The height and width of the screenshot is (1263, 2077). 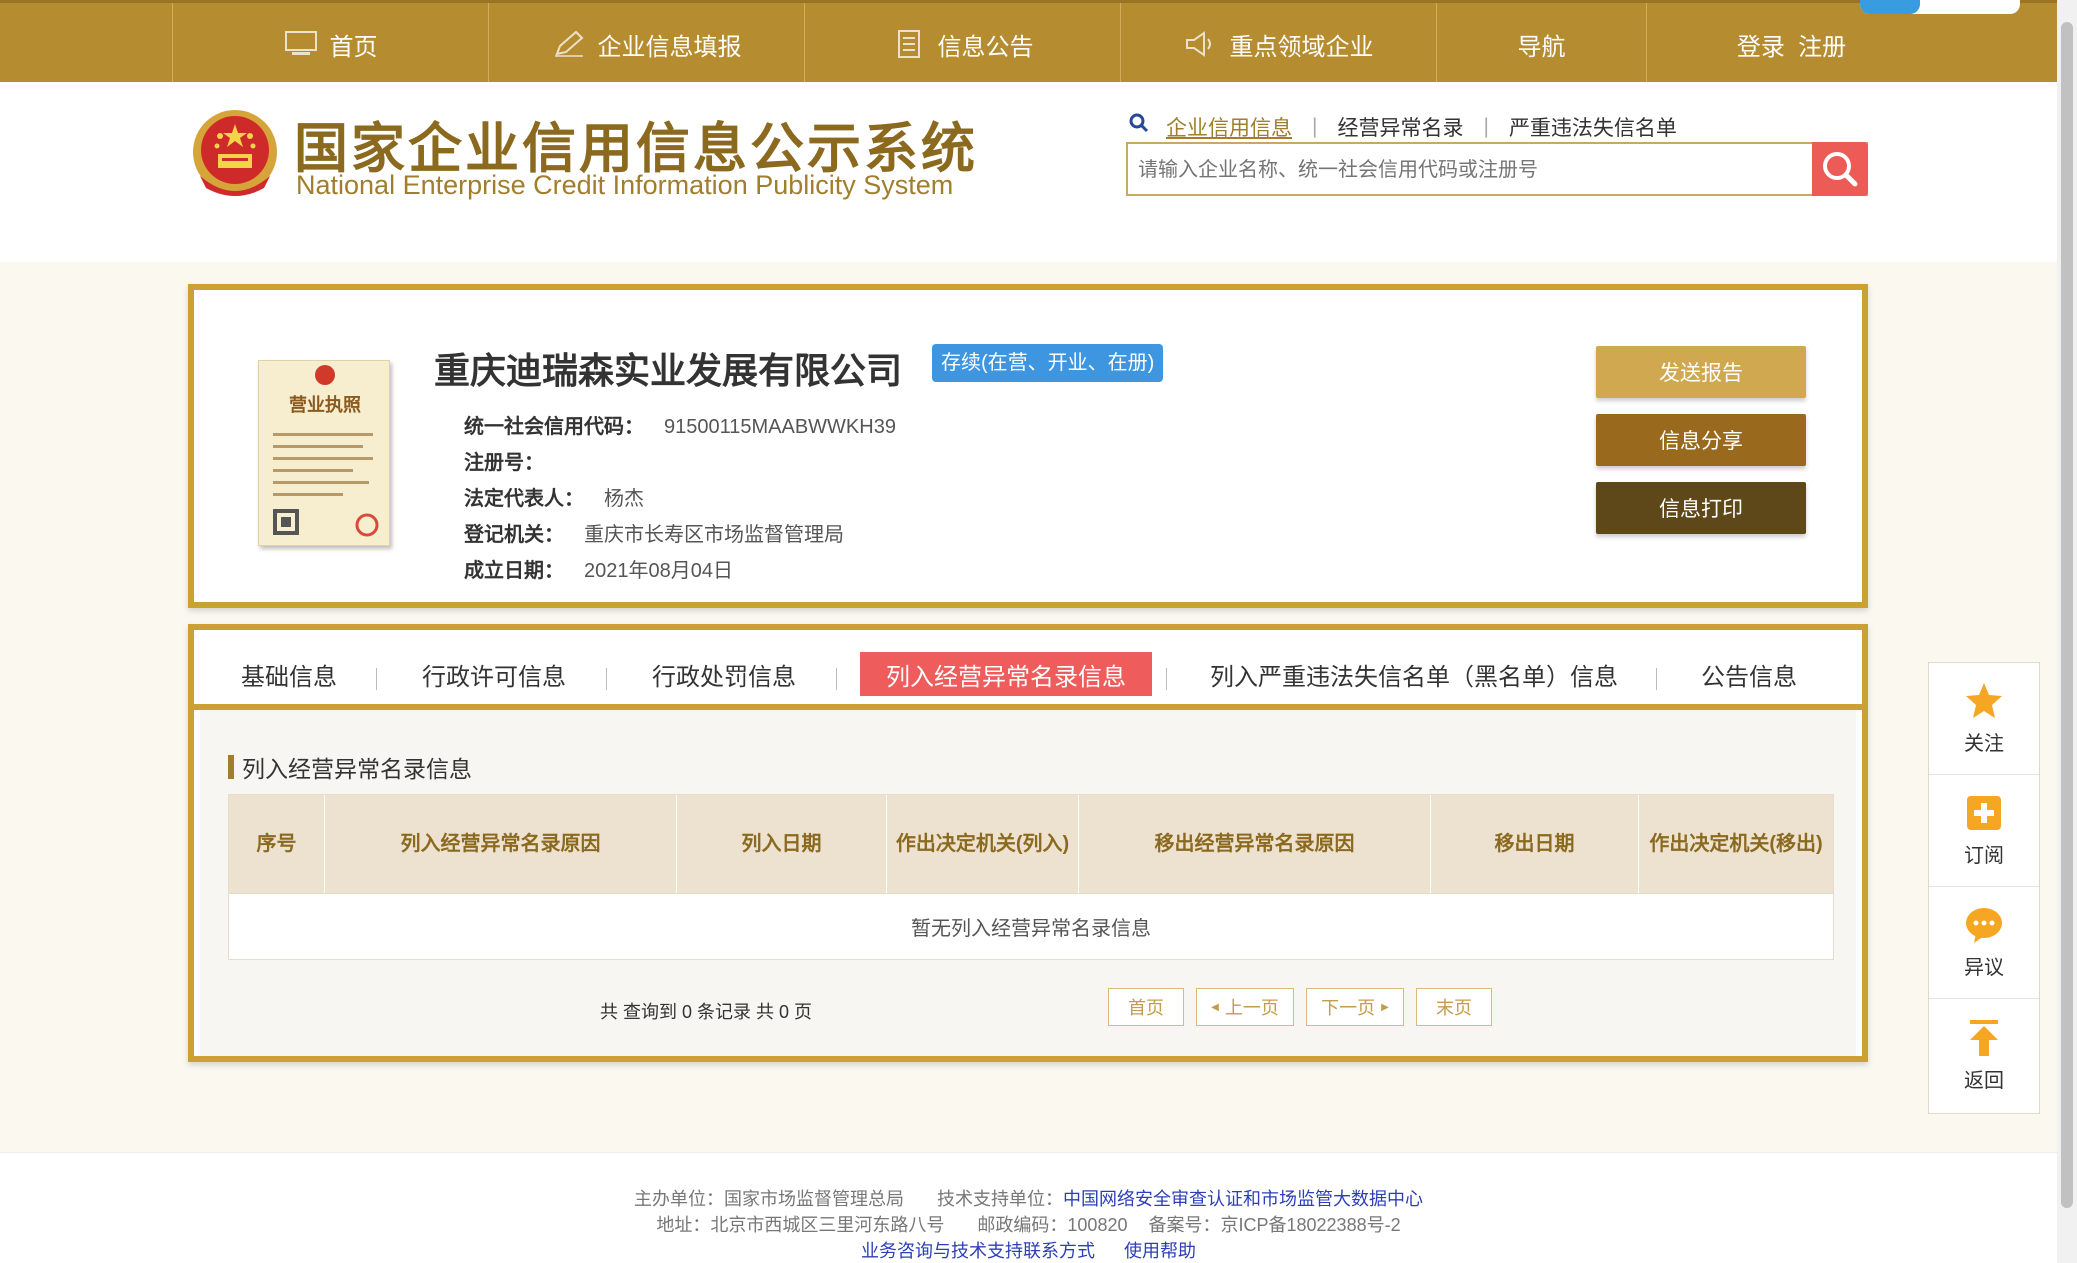 I want to click on table-empty-row: 暂无列入经营异常名录信息, so click(x=1031, y=927).